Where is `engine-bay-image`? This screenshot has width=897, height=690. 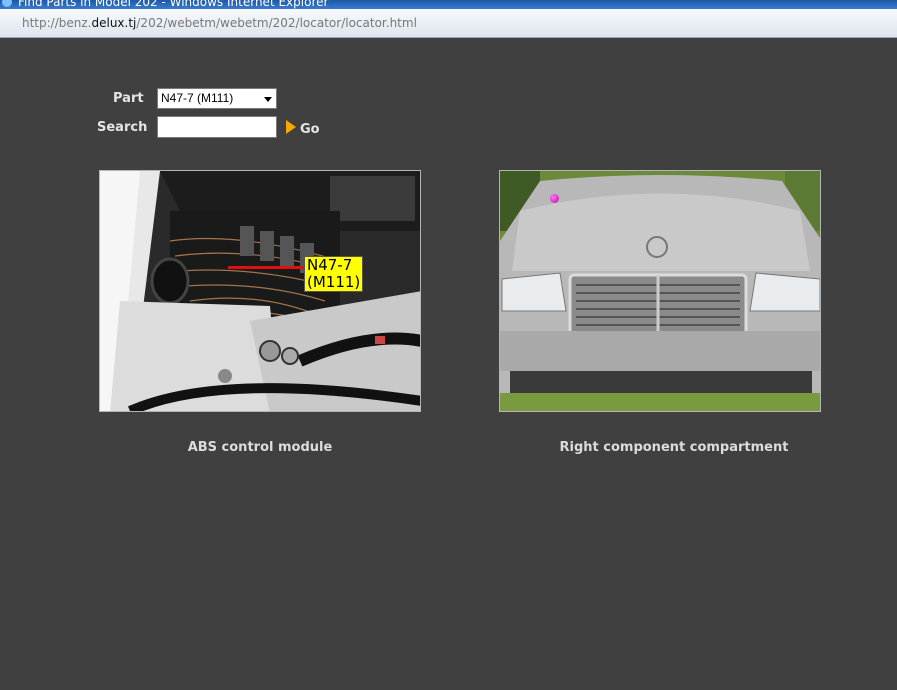
engine-bay-image is located at coordinates (260, 291).